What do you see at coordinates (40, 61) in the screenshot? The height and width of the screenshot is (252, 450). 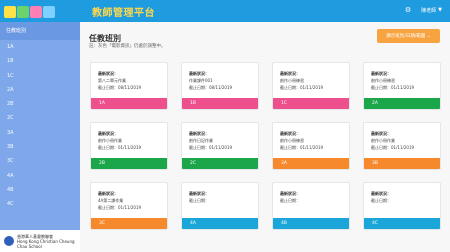 I see `sidebar-item-1b: 1B` at bounding box center [40, 61].